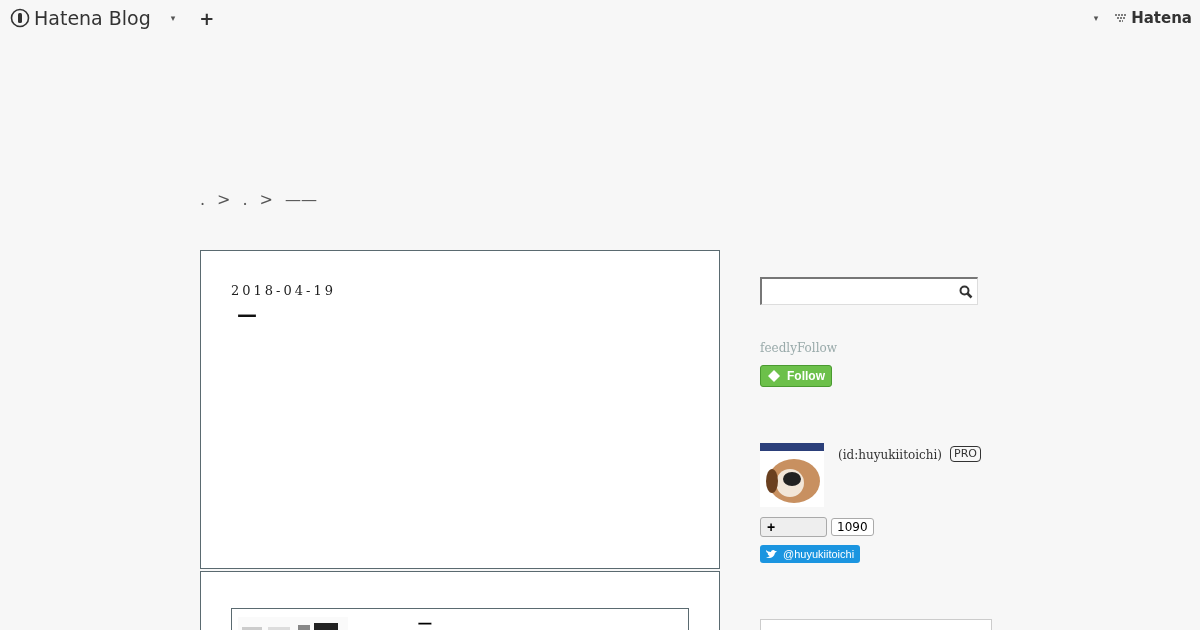  I want to click on feedly-icon, so click(774, 376).